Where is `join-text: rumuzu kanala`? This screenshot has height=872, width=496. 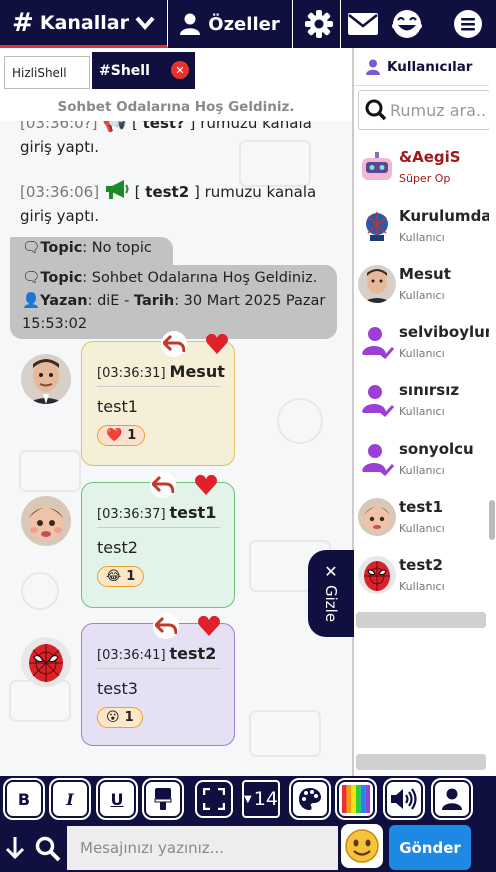 join-text: rumuzu kanala is located at coordinates (256, 126).